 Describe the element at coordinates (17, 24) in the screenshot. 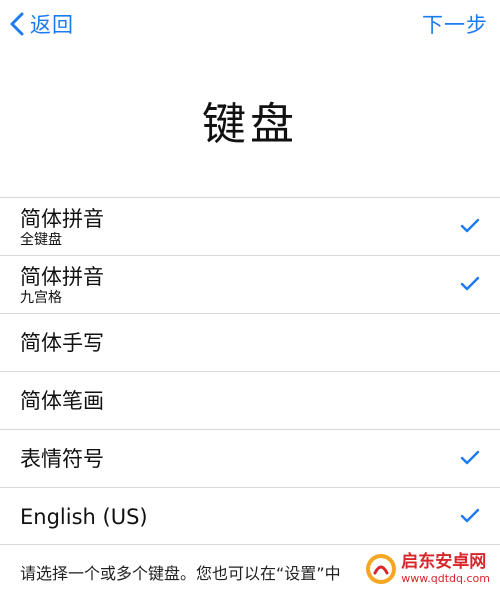

I see `chevron-left-icon` at that location.